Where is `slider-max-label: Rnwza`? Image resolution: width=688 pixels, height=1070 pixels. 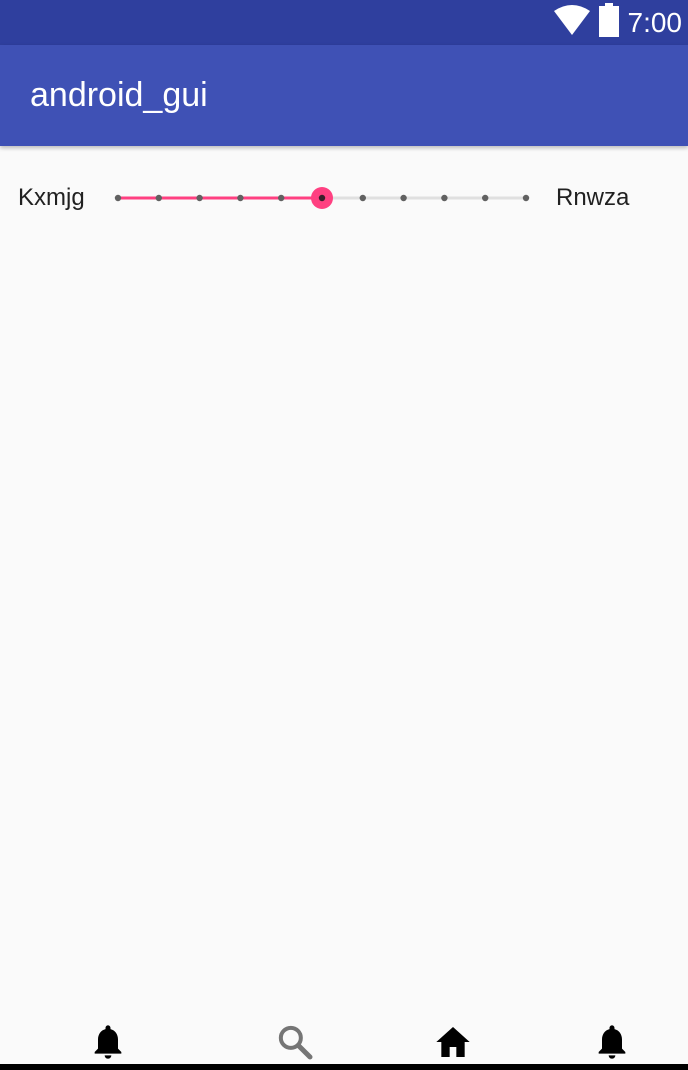 slider-max-label: Rnwza is located at coordinates (593, 197).